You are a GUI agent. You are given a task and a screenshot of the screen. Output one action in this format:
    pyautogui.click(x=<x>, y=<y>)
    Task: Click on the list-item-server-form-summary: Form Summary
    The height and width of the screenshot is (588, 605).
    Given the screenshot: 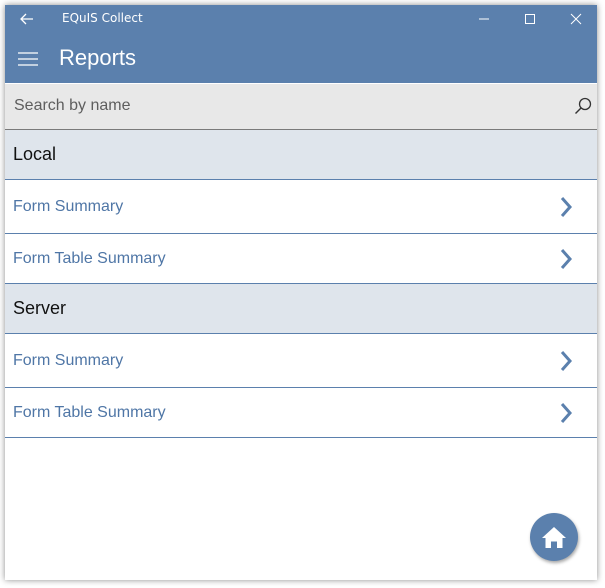 What is the action you would take?
    pyautogui.click(x=301, y=361)
    